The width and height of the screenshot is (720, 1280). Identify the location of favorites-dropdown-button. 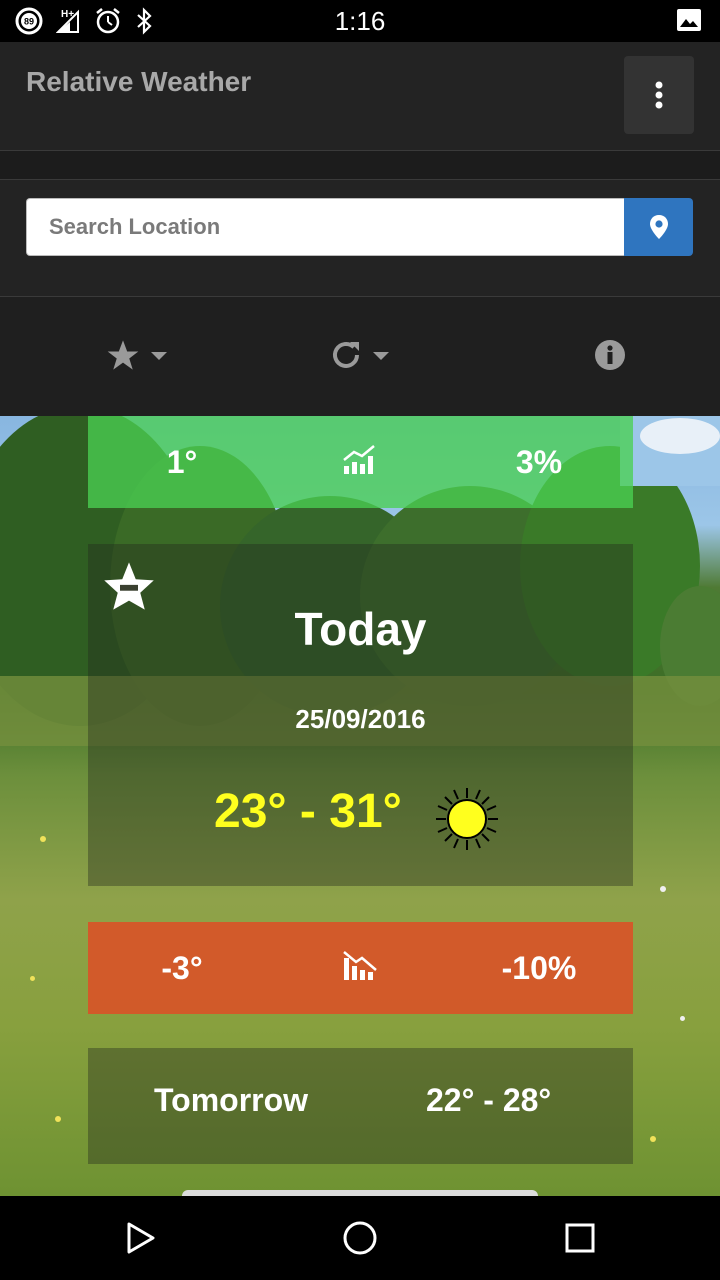
(137, 355).